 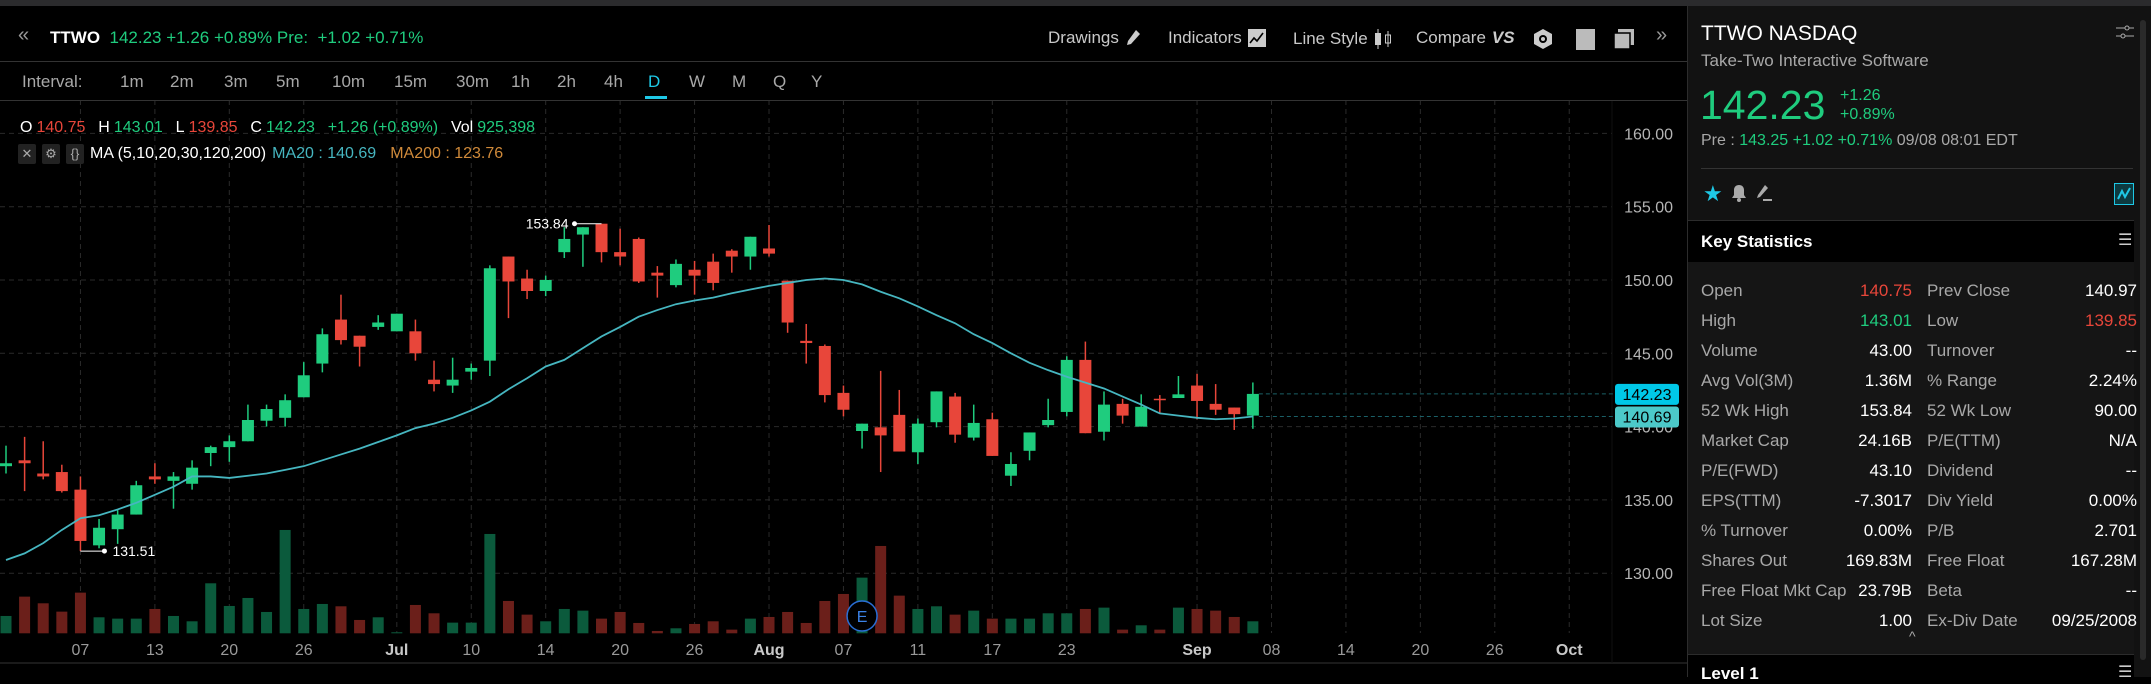 What do you see at coordinates (1465, 38) in the screenshot?
I see `compare-button: Compare VS` at bounding box center [1465, 38].